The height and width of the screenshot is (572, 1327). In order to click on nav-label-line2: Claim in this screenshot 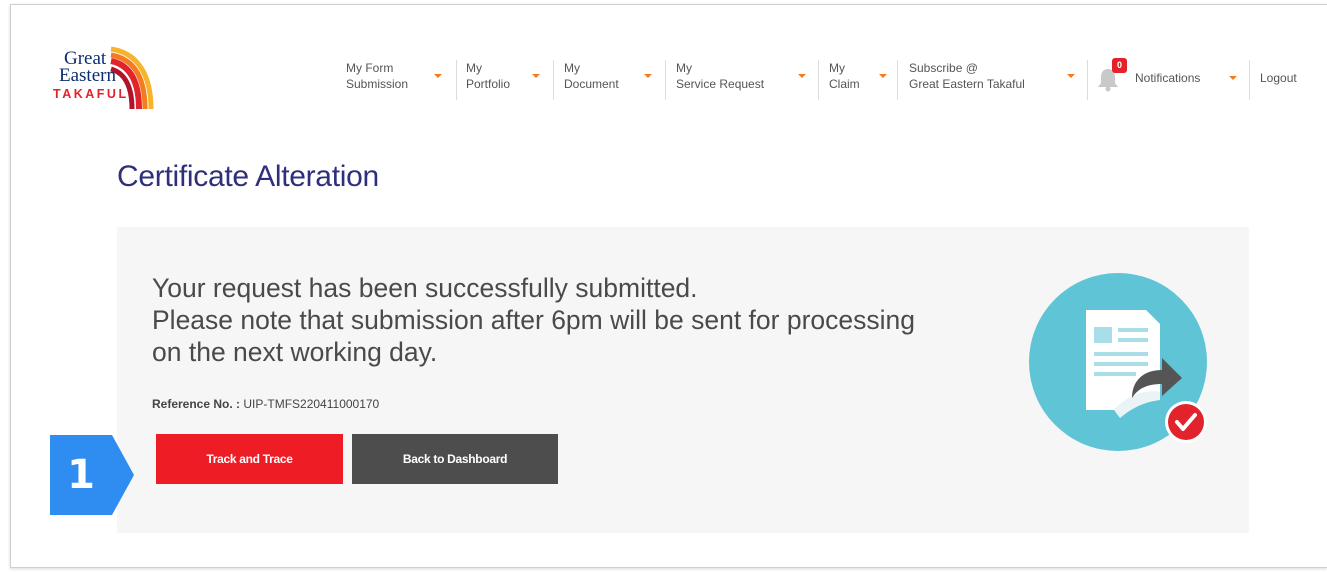, I will do `click(844, 84)`.